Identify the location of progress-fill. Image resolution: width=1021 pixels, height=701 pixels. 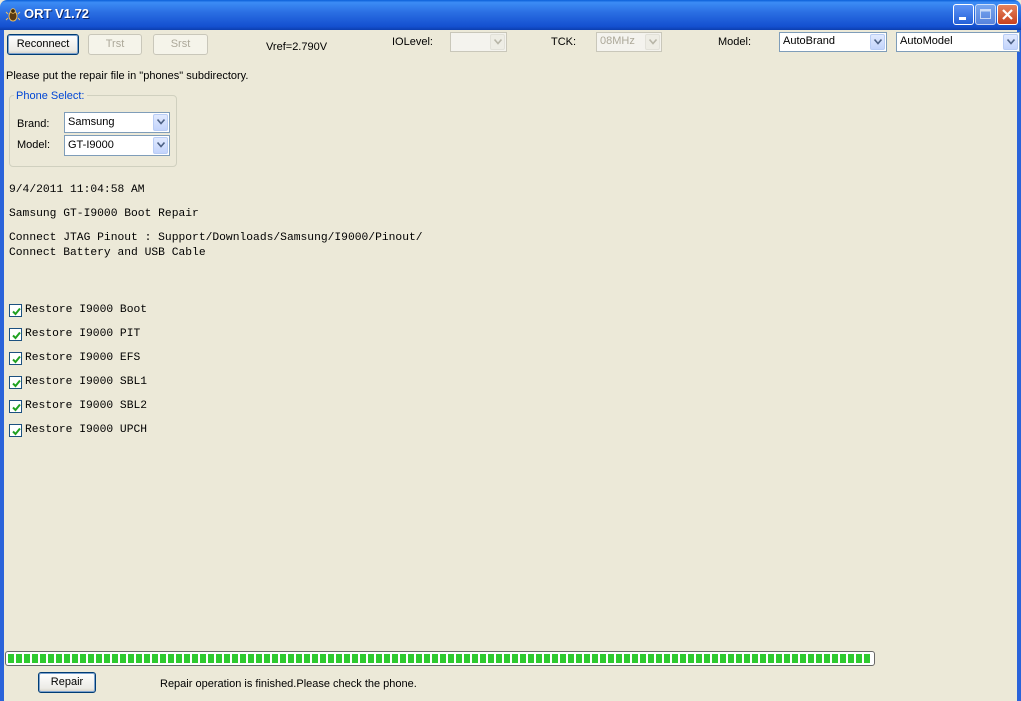
(440, 658).